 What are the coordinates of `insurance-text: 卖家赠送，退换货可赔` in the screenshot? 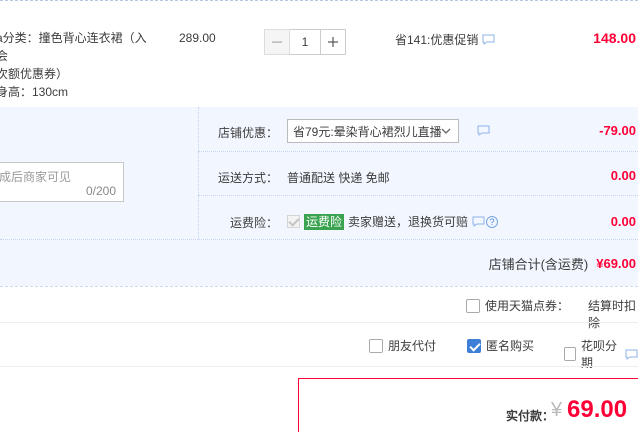 It's located at (408, 222).